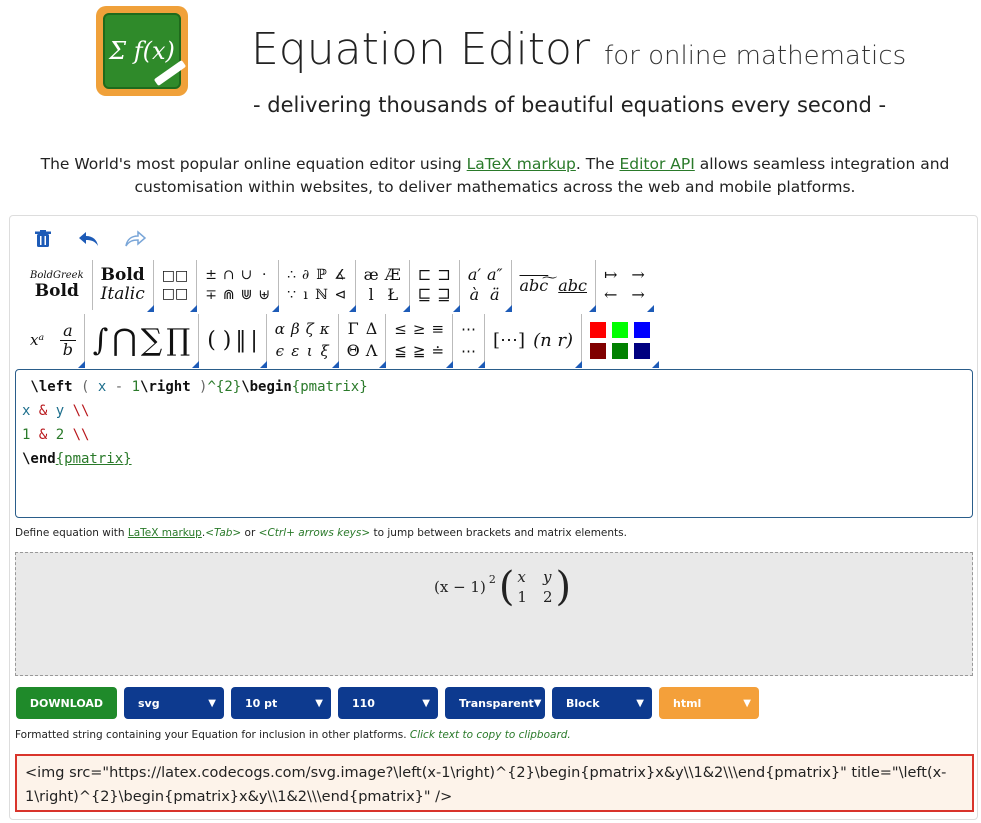 This screenshot has width=981, height=823. What do you see at coordinates (611, 294) in the screenshot?
I see `symbol: ←` at bounding box center [611, 294].